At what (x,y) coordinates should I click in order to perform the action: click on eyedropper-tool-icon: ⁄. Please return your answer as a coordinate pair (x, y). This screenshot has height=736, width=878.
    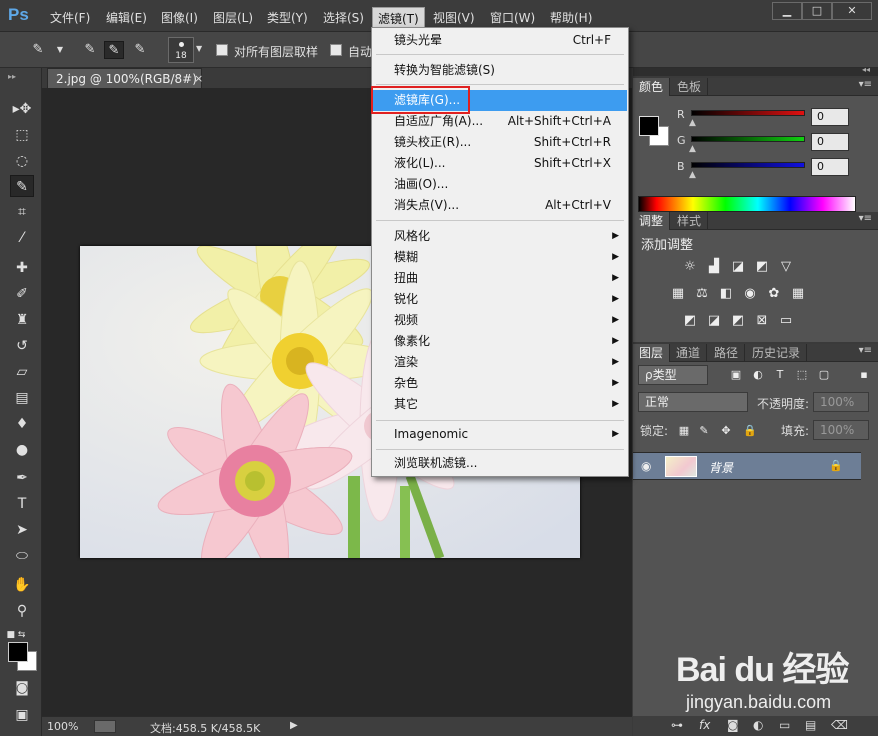
    Looking at the image, I should click on (22, 238).